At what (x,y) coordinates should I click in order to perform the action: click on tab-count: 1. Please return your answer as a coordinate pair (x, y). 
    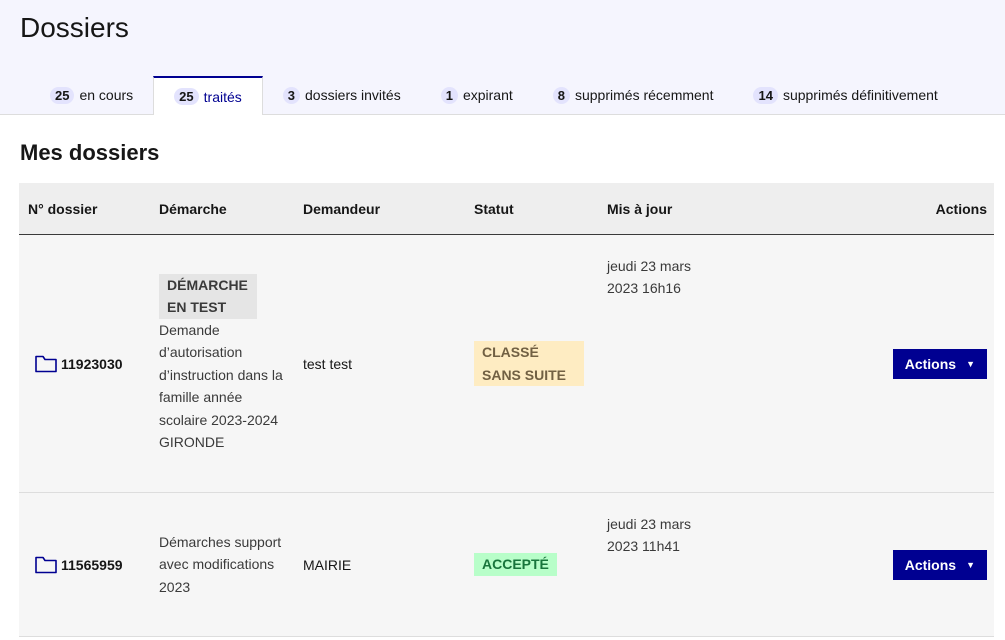
    Looking at the image, I should click on (449, 95).